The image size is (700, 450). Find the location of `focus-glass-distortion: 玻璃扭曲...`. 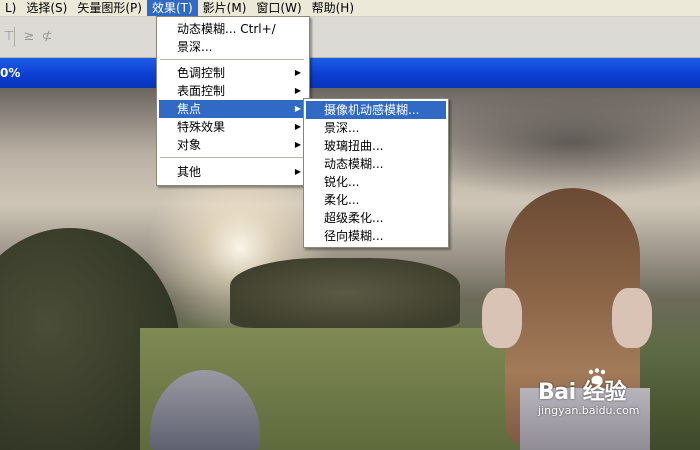

focus-glass-distortion: 玻璃扭曲... is located at coordinates (376, 146).